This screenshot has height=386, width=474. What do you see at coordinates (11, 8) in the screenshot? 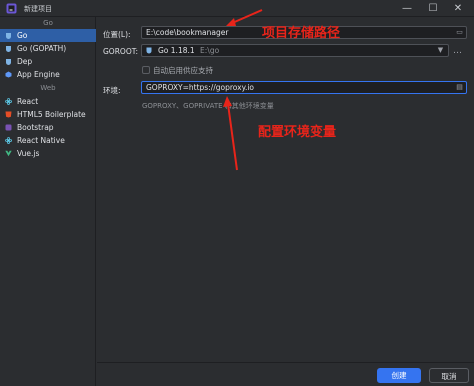
I see `app-logo-icon` at bounding box center [11, 8].